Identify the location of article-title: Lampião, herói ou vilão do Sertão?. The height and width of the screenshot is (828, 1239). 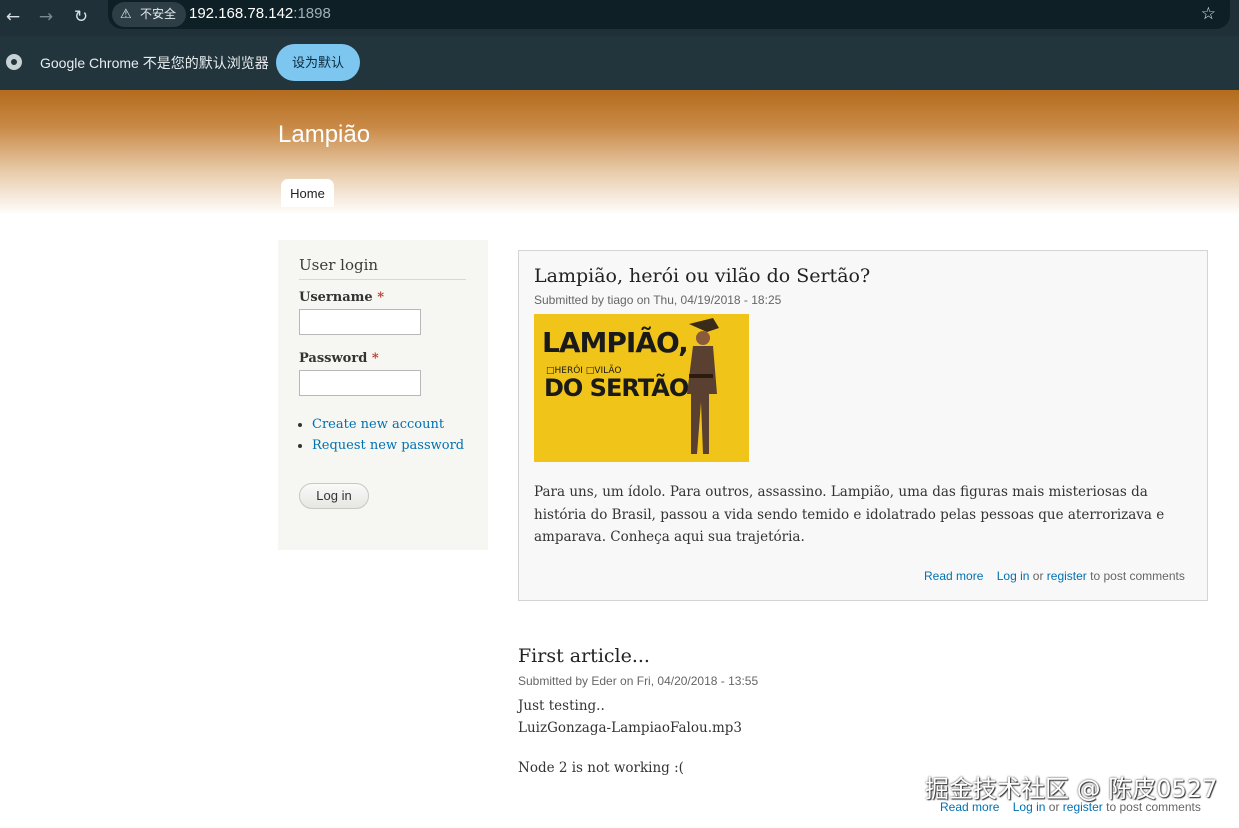
(702, 276).